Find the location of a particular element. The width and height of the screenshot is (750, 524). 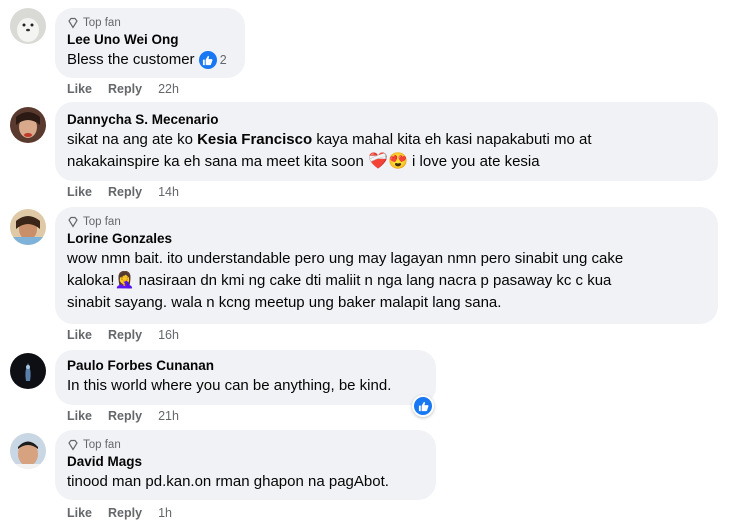

comment-actions: Like Reply 1h is located at coordinates (119, 513).